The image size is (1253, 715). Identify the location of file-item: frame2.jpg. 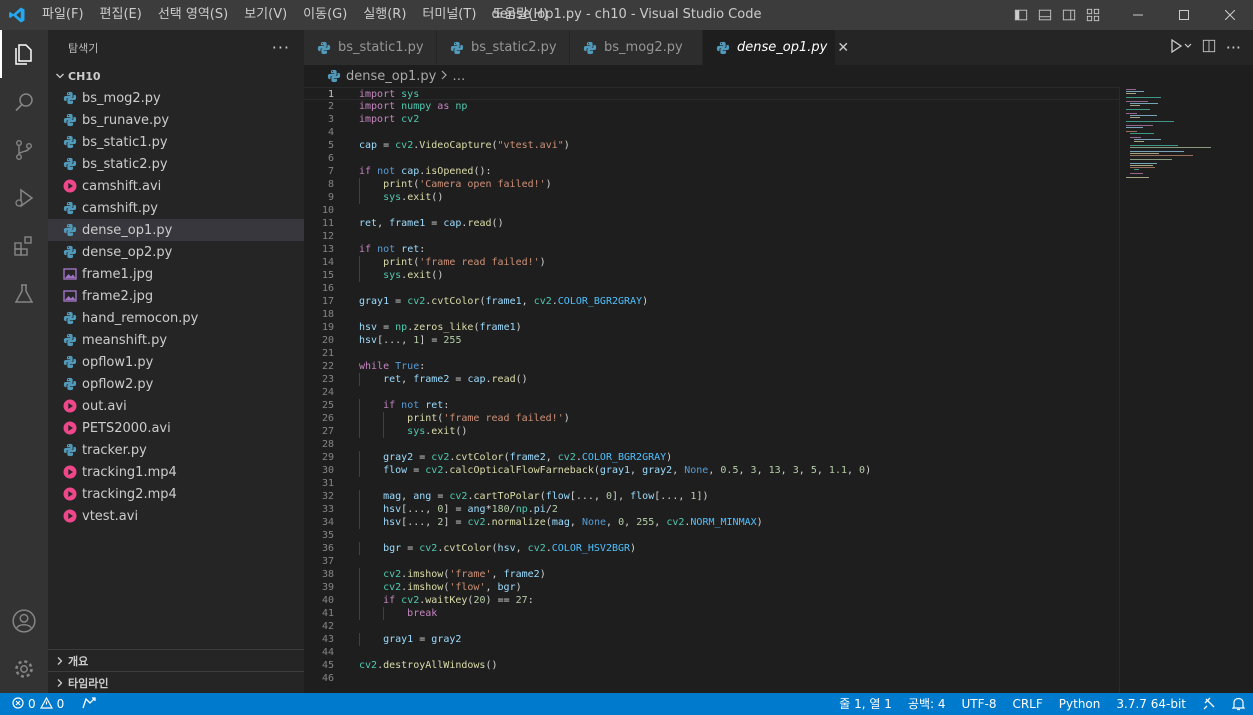
(176, 296).